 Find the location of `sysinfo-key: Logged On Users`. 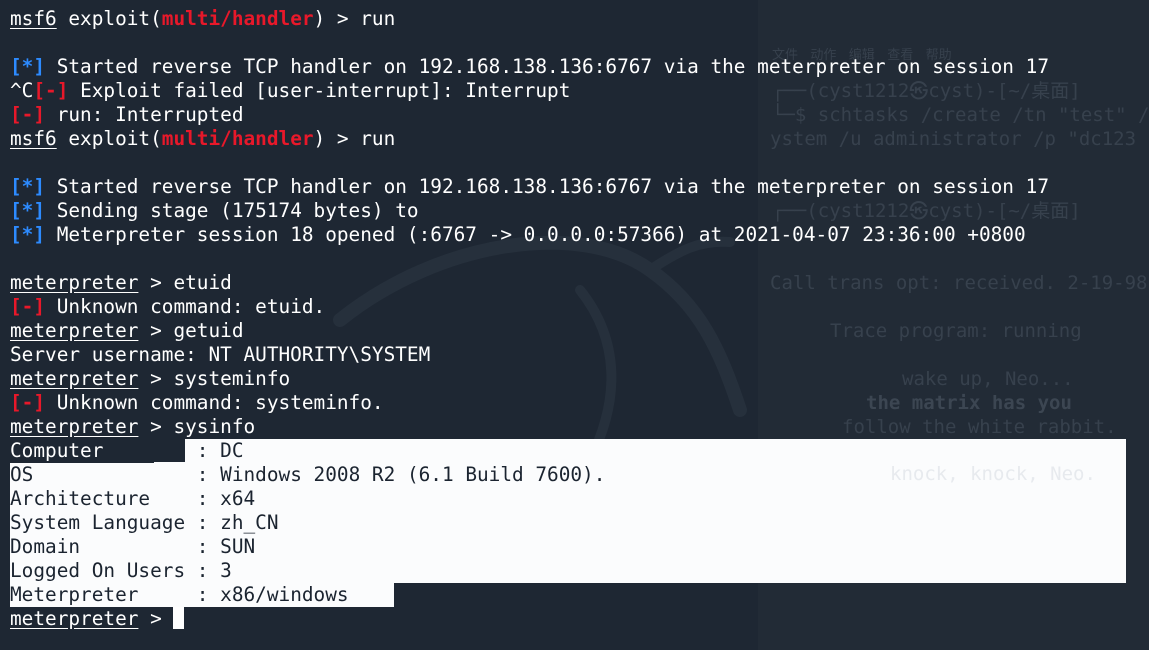

sysinfo-key: Logged On Users is located at coordinates (98, 570).